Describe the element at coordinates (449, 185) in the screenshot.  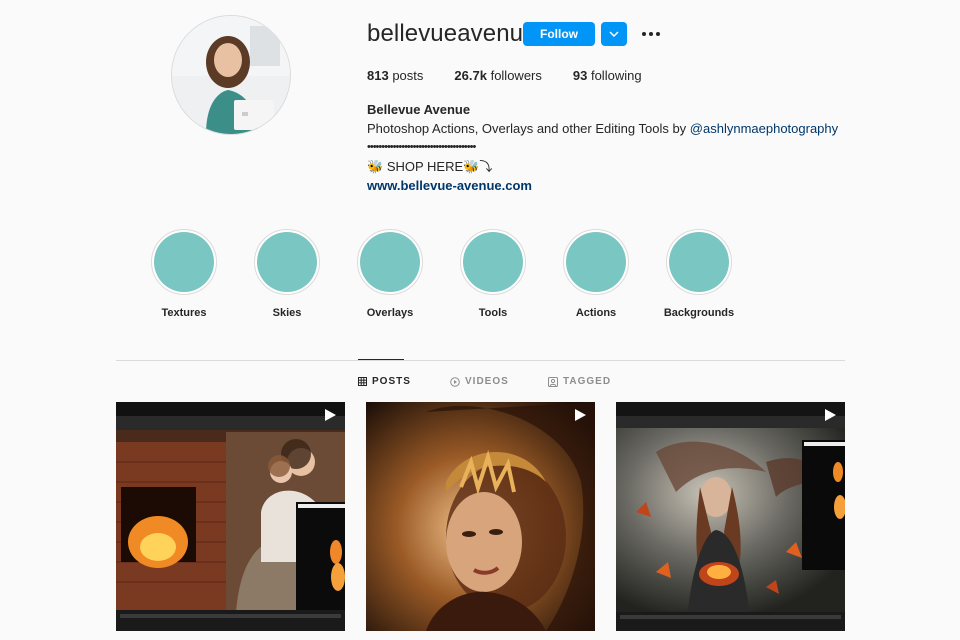
I see `website-link: www.bellevue-avenue.com` at that location.